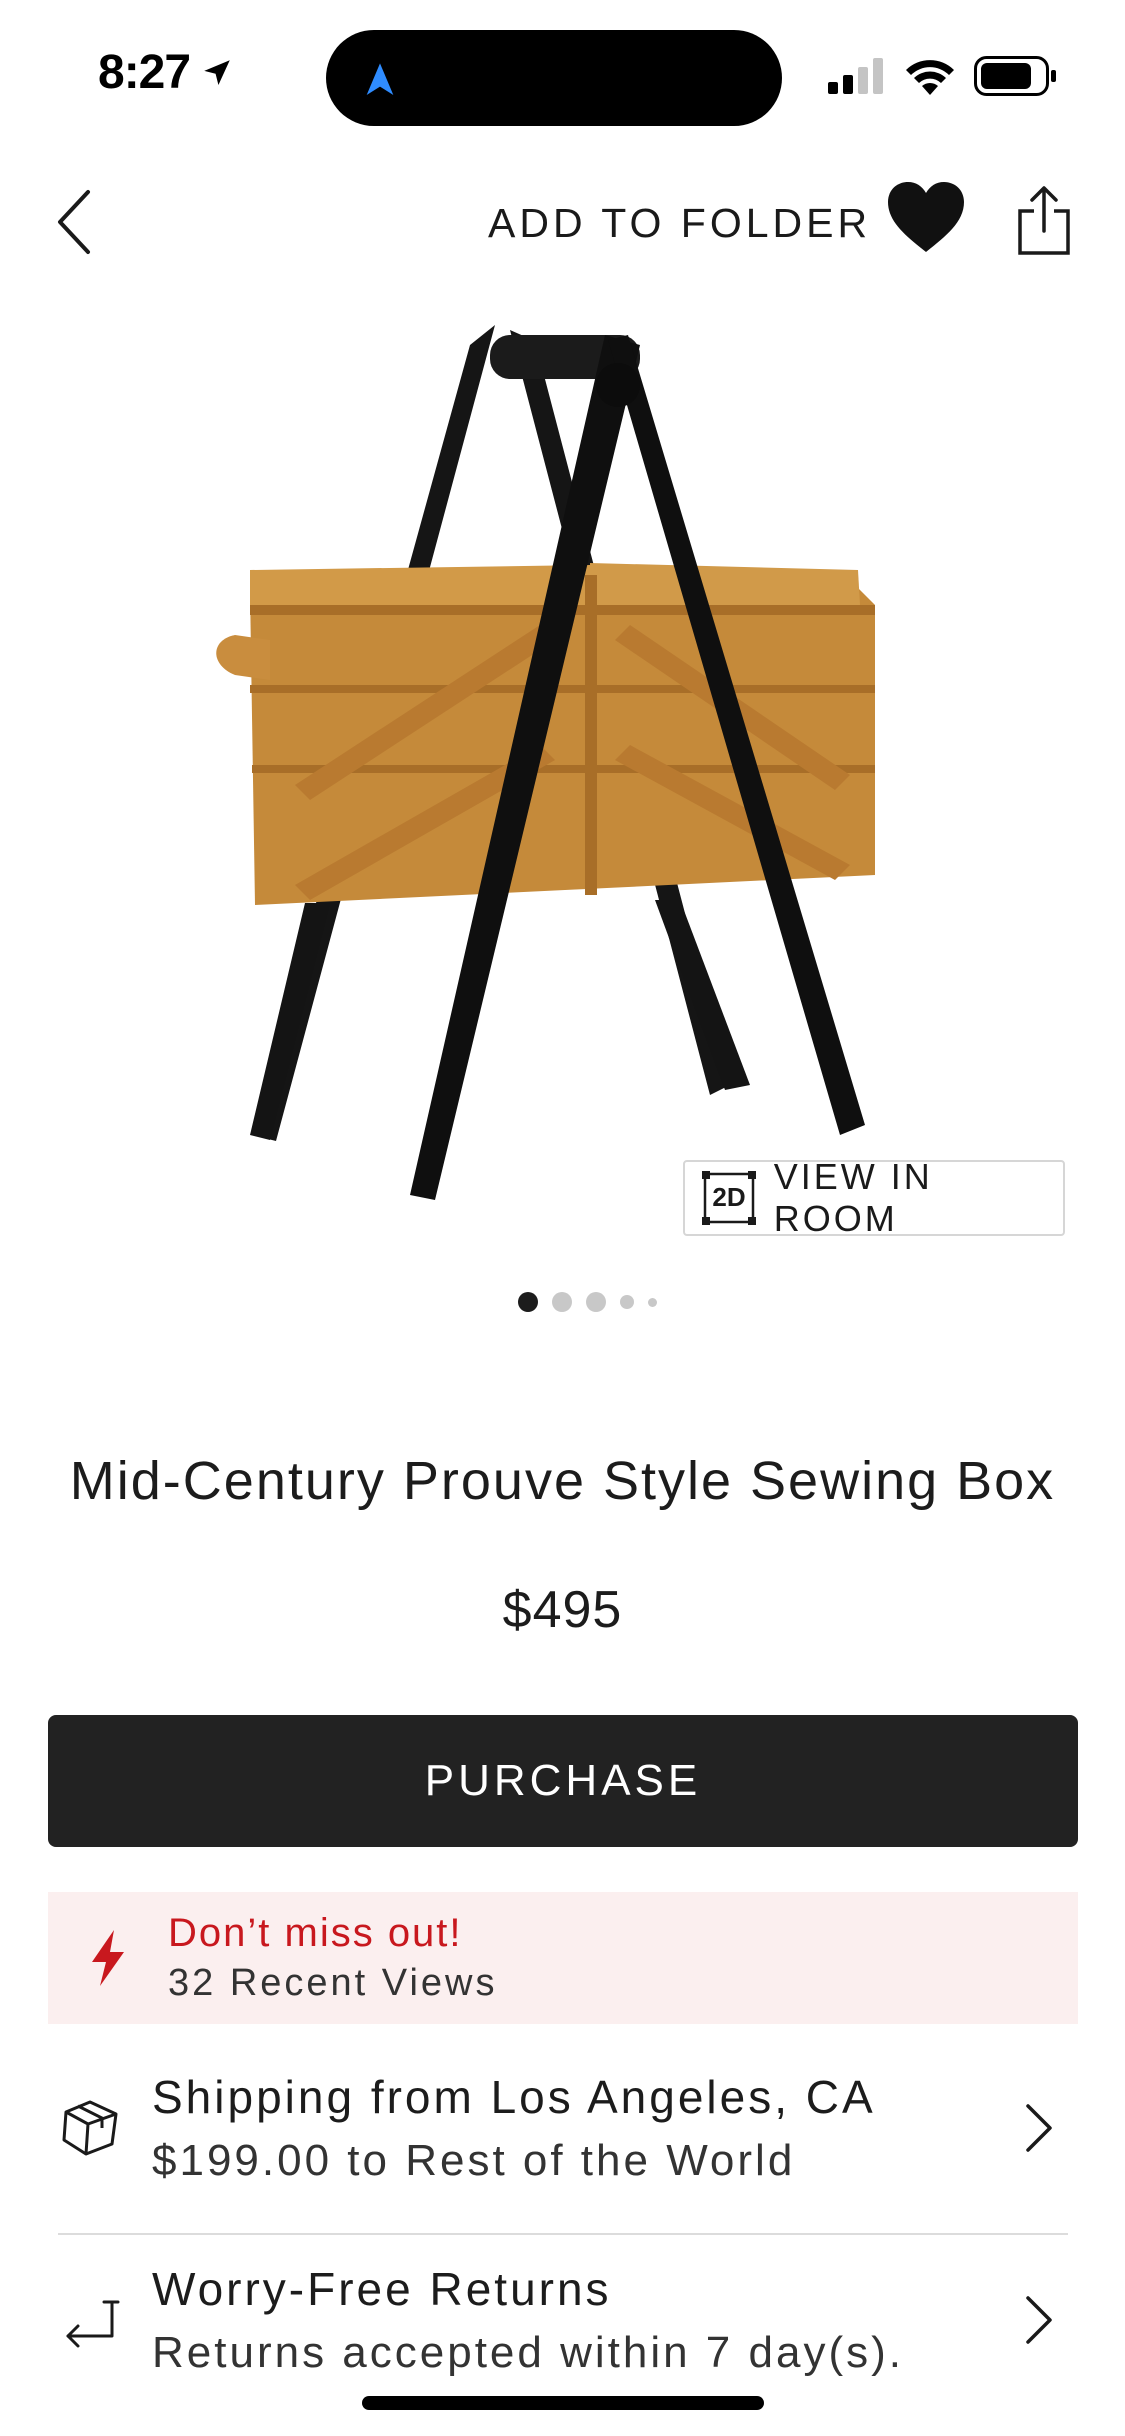  What do you see at coordinates (1044, 221) in the screenshot?
I see `share-icon` at bounding box center [1044, 221].